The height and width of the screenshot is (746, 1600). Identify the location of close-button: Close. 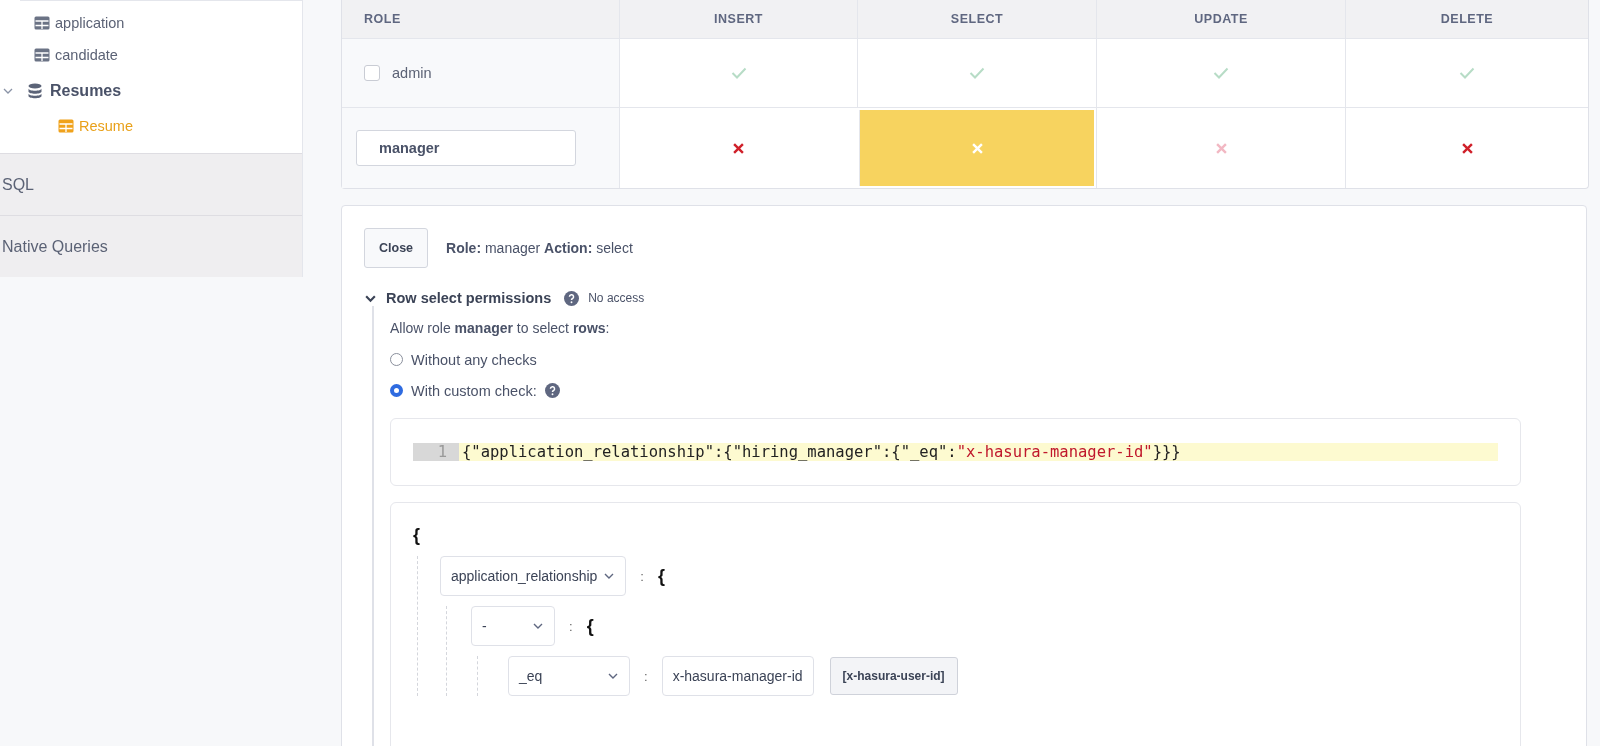
(396, 248).